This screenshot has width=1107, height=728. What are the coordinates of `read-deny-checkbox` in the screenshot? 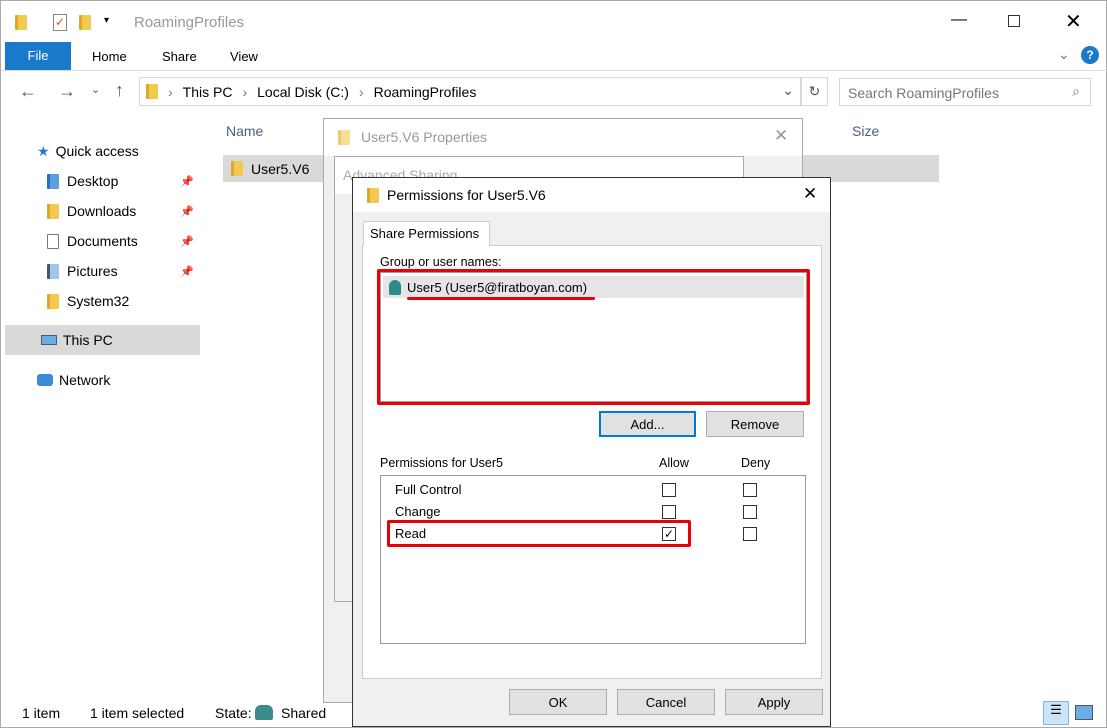 It's located at (750, 534).